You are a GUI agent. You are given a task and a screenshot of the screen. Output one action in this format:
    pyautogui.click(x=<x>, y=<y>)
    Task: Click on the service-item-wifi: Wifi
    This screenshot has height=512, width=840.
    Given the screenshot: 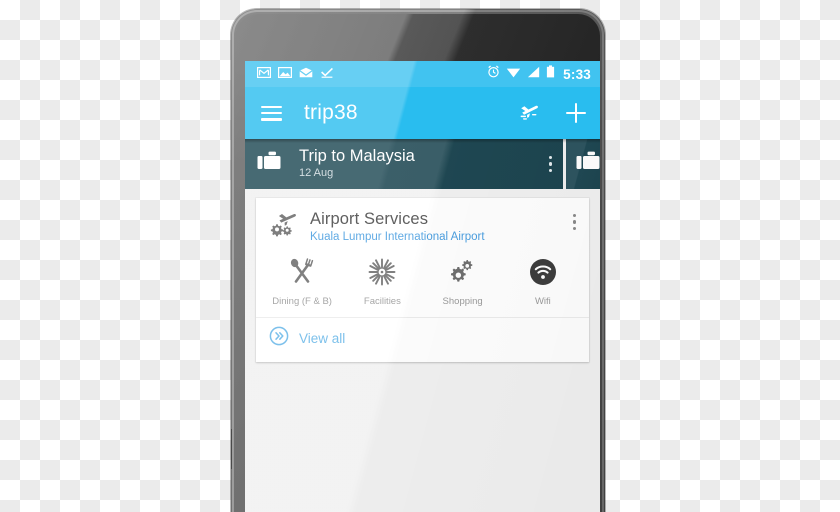 What is the action you would take?
    pyautogui.click(x=543, y=282)
    